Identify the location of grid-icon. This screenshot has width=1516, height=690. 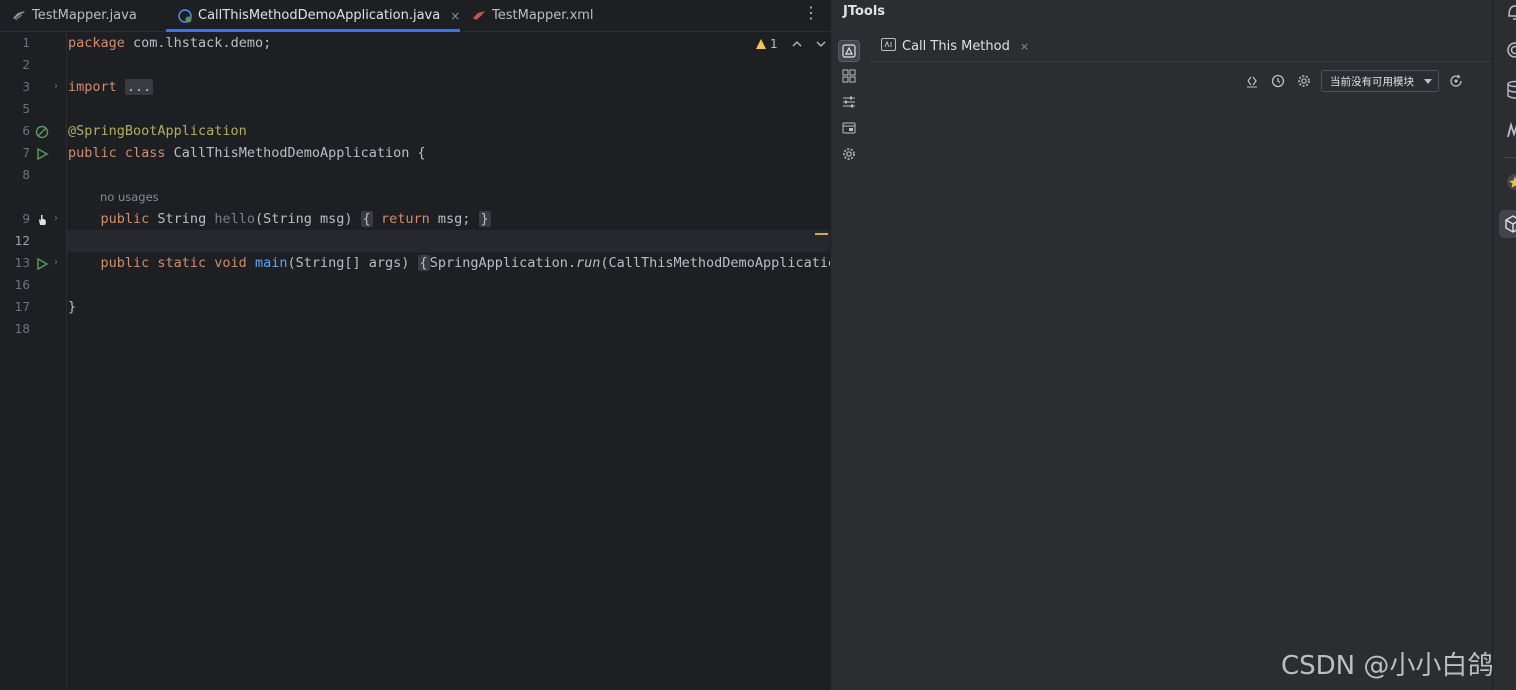
(849, 76).